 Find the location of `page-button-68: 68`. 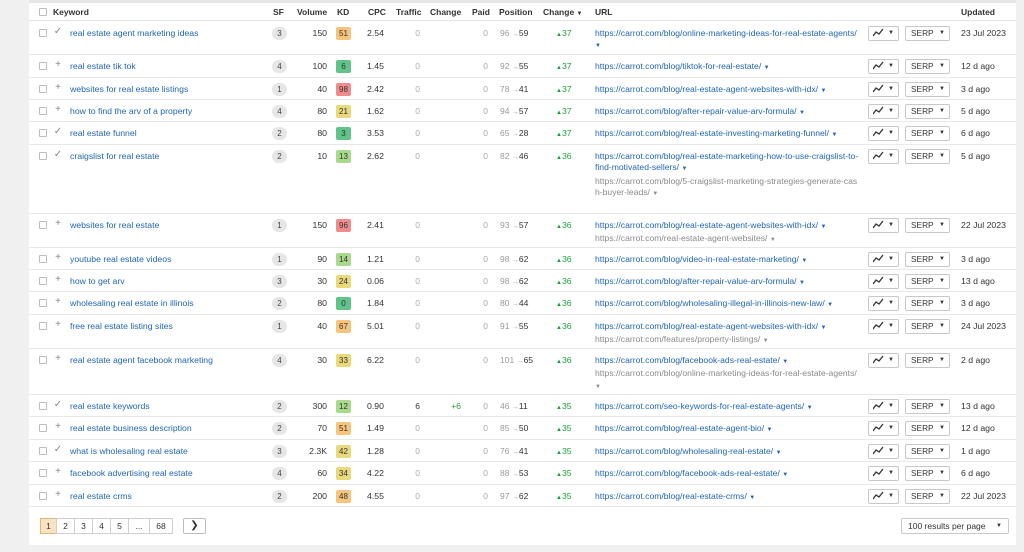

page-button-68: 68 is located at coordinates (161, 526).